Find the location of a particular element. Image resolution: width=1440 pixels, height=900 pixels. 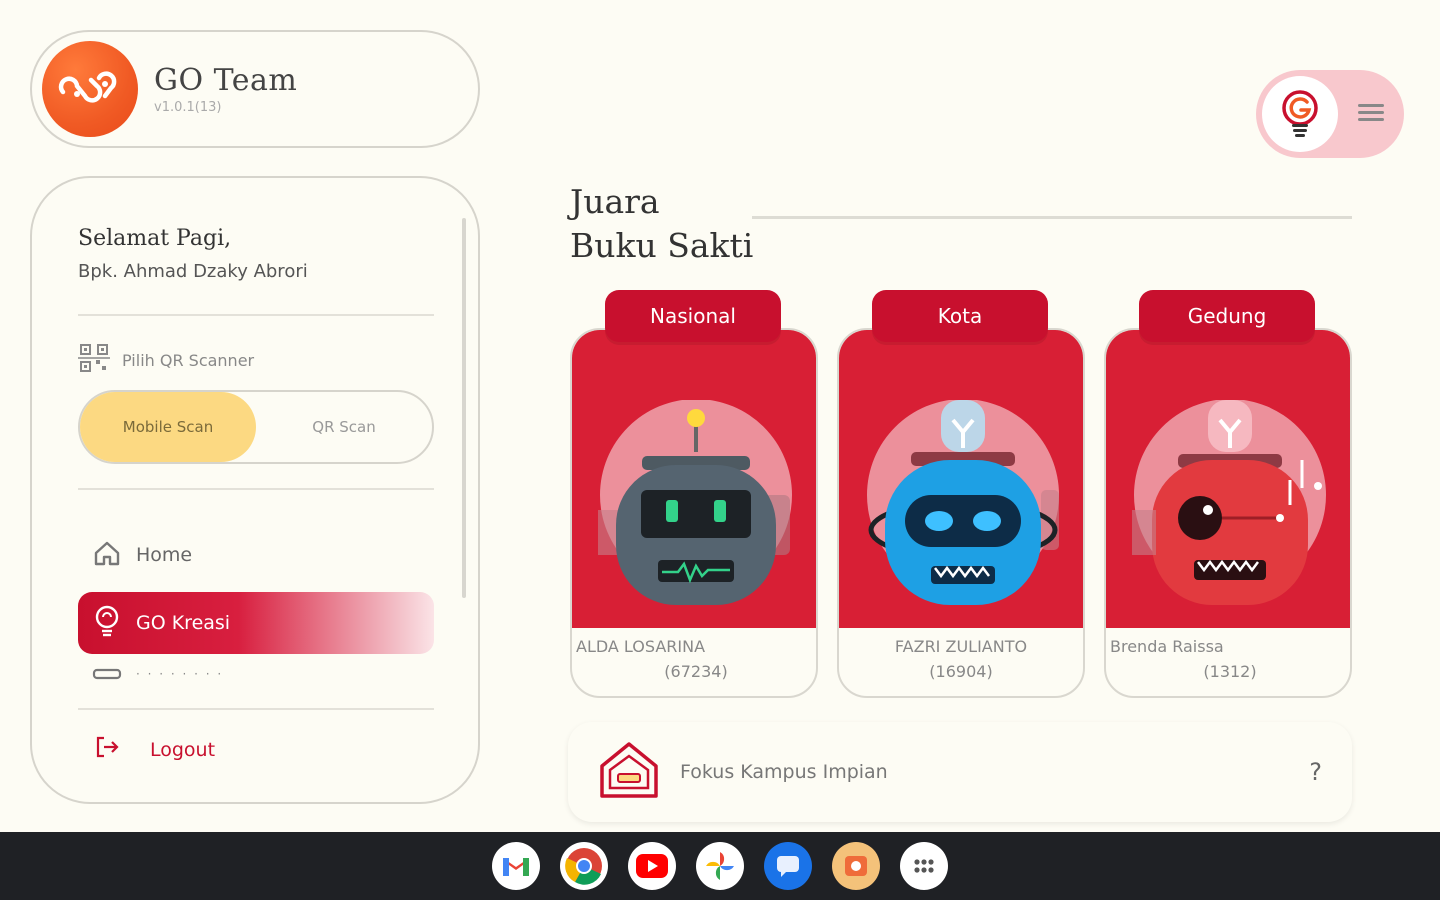

top-menu-pill is located at coordinates (1330, 114).